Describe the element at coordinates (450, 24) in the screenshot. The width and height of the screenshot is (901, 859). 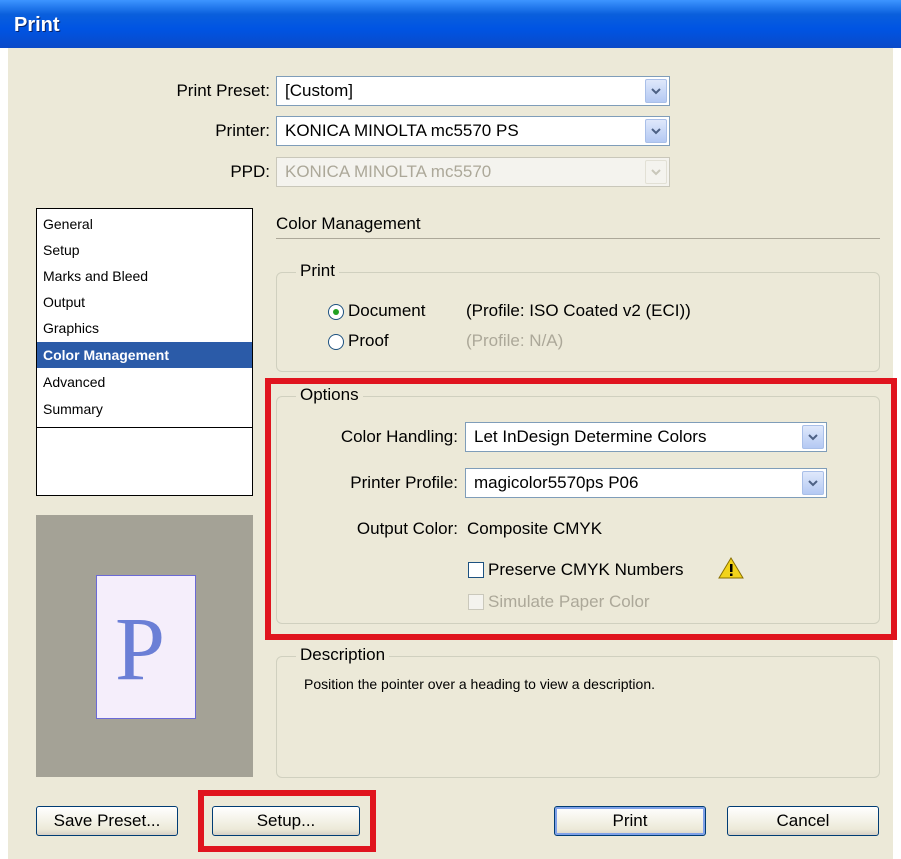
I see `title-bar: Print` at that location.